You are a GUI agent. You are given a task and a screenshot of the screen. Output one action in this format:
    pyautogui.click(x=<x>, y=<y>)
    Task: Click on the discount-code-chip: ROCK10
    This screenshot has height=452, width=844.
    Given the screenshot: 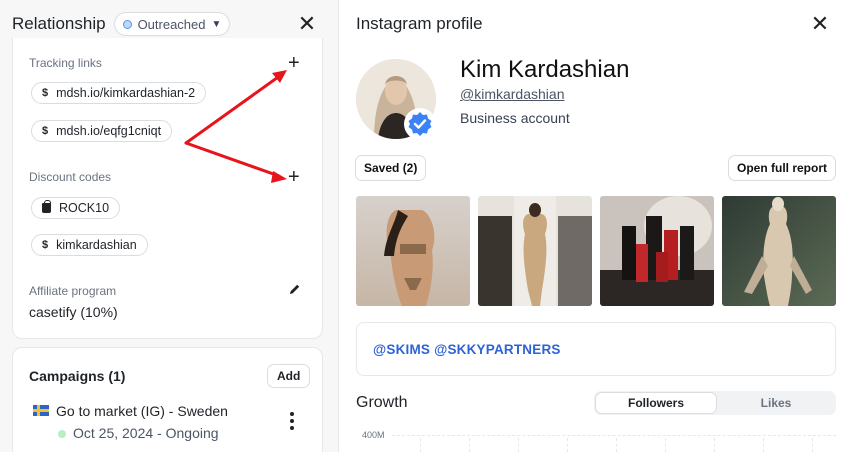 What is the action you would take?
    pyautogui.click(x=76, y=208)
    